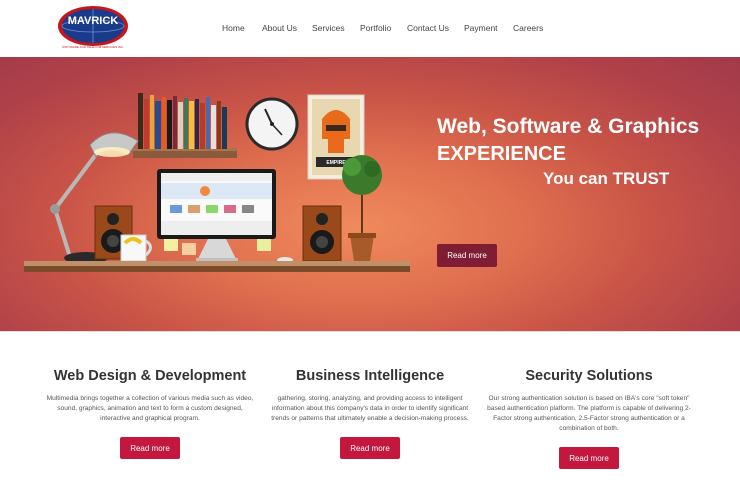  What do you see at coordinates (467, 255) in the screenshot?
I see `hero-read-more-button: Read more` at bounding box center [467, 255].